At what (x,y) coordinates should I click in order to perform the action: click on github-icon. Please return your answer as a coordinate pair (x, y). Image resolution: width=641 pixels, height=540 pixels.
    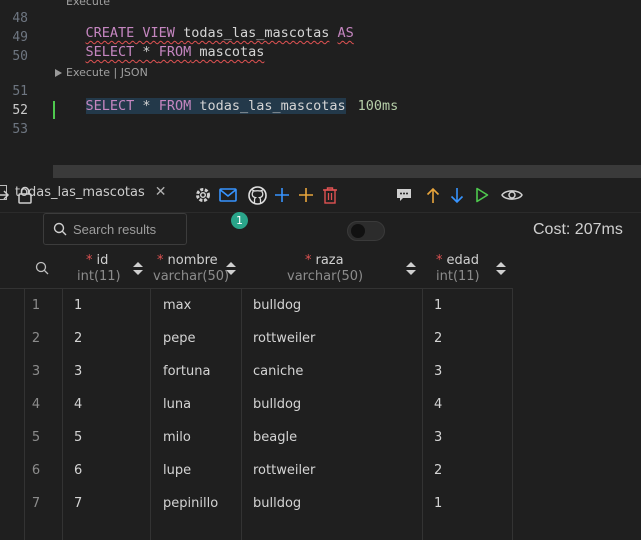
    Looking at the image, I should click on (257, 195).